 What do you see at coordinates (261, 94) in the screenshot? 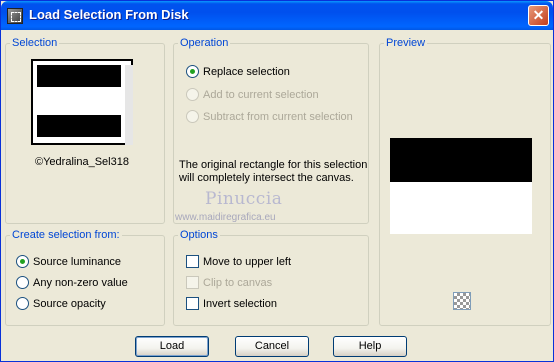
I see `radio-add-label: Add to current selection` at bounding box center [261, 94].